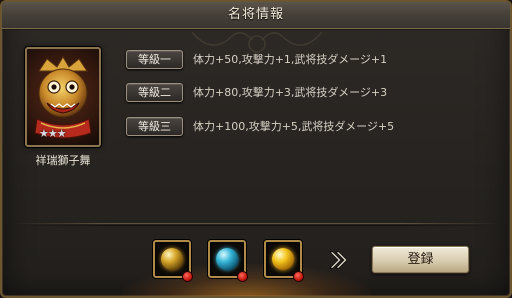 The image size is (512, 298). I want to click on level-2-button: 等級二, so click(154, 92).